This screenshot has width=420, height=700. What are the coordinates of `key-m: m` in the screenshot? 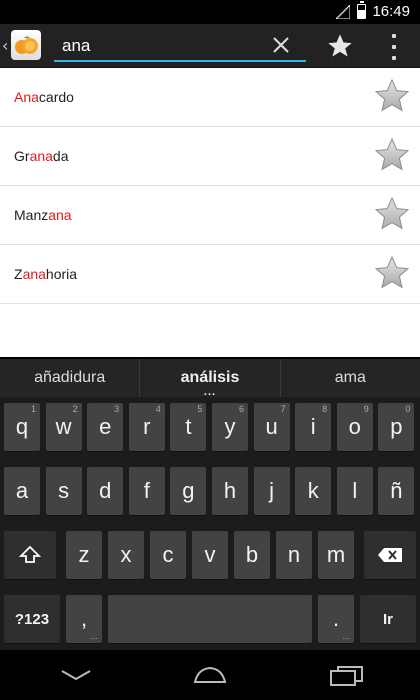 It's located at (336, 555).